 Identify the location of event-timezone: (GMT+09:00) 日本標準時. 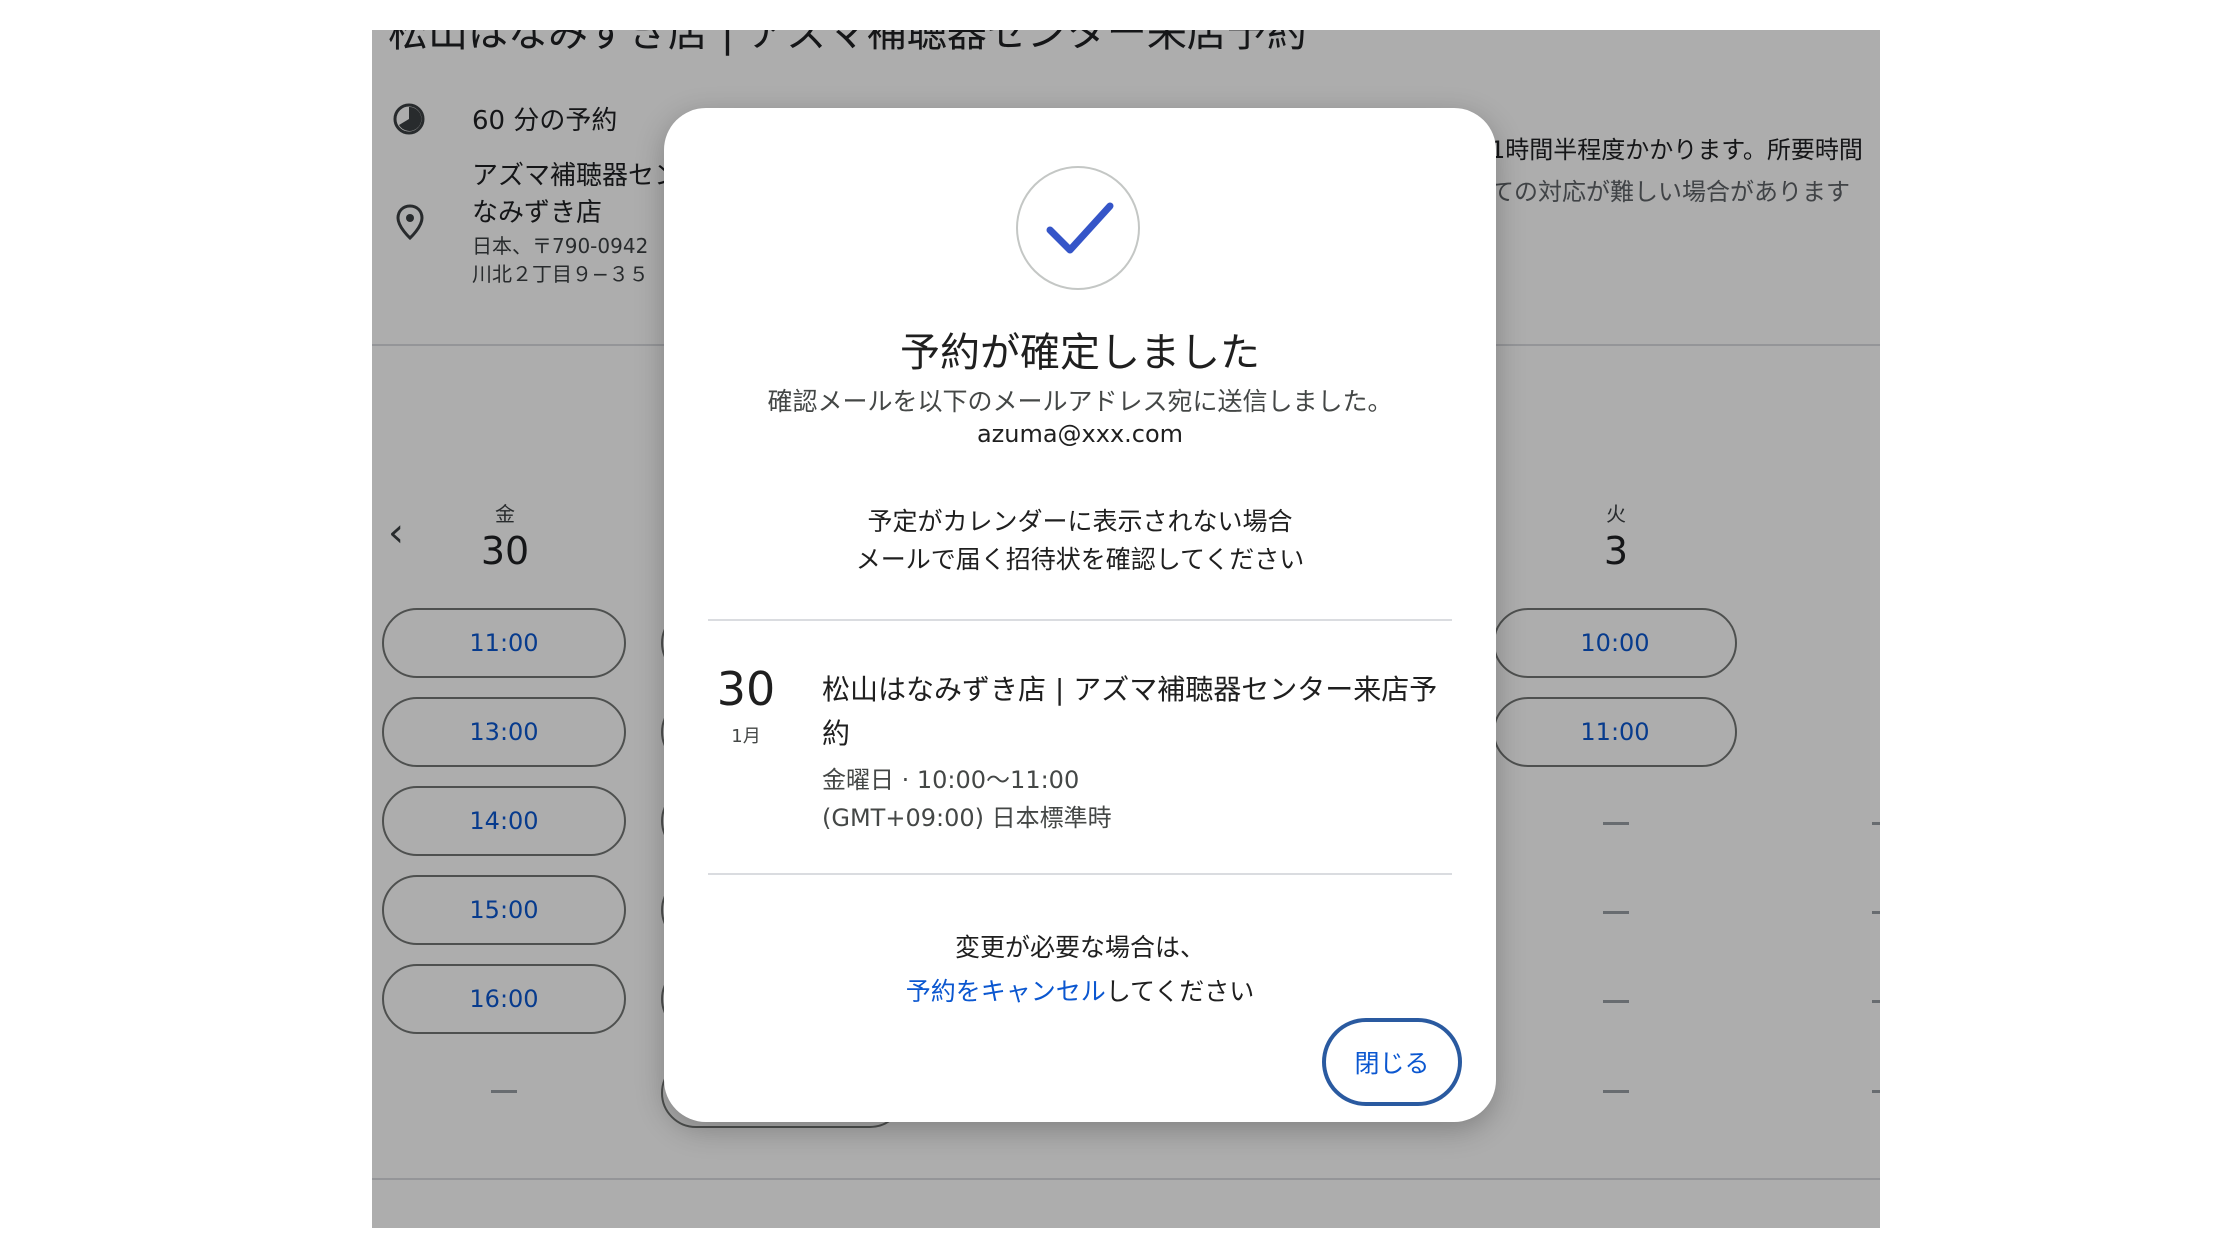
(967, 818).